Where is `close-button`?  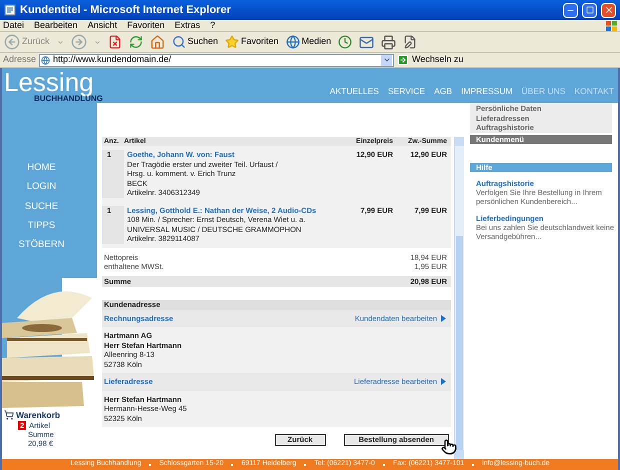
close-button is located at coordinates (608, 10).